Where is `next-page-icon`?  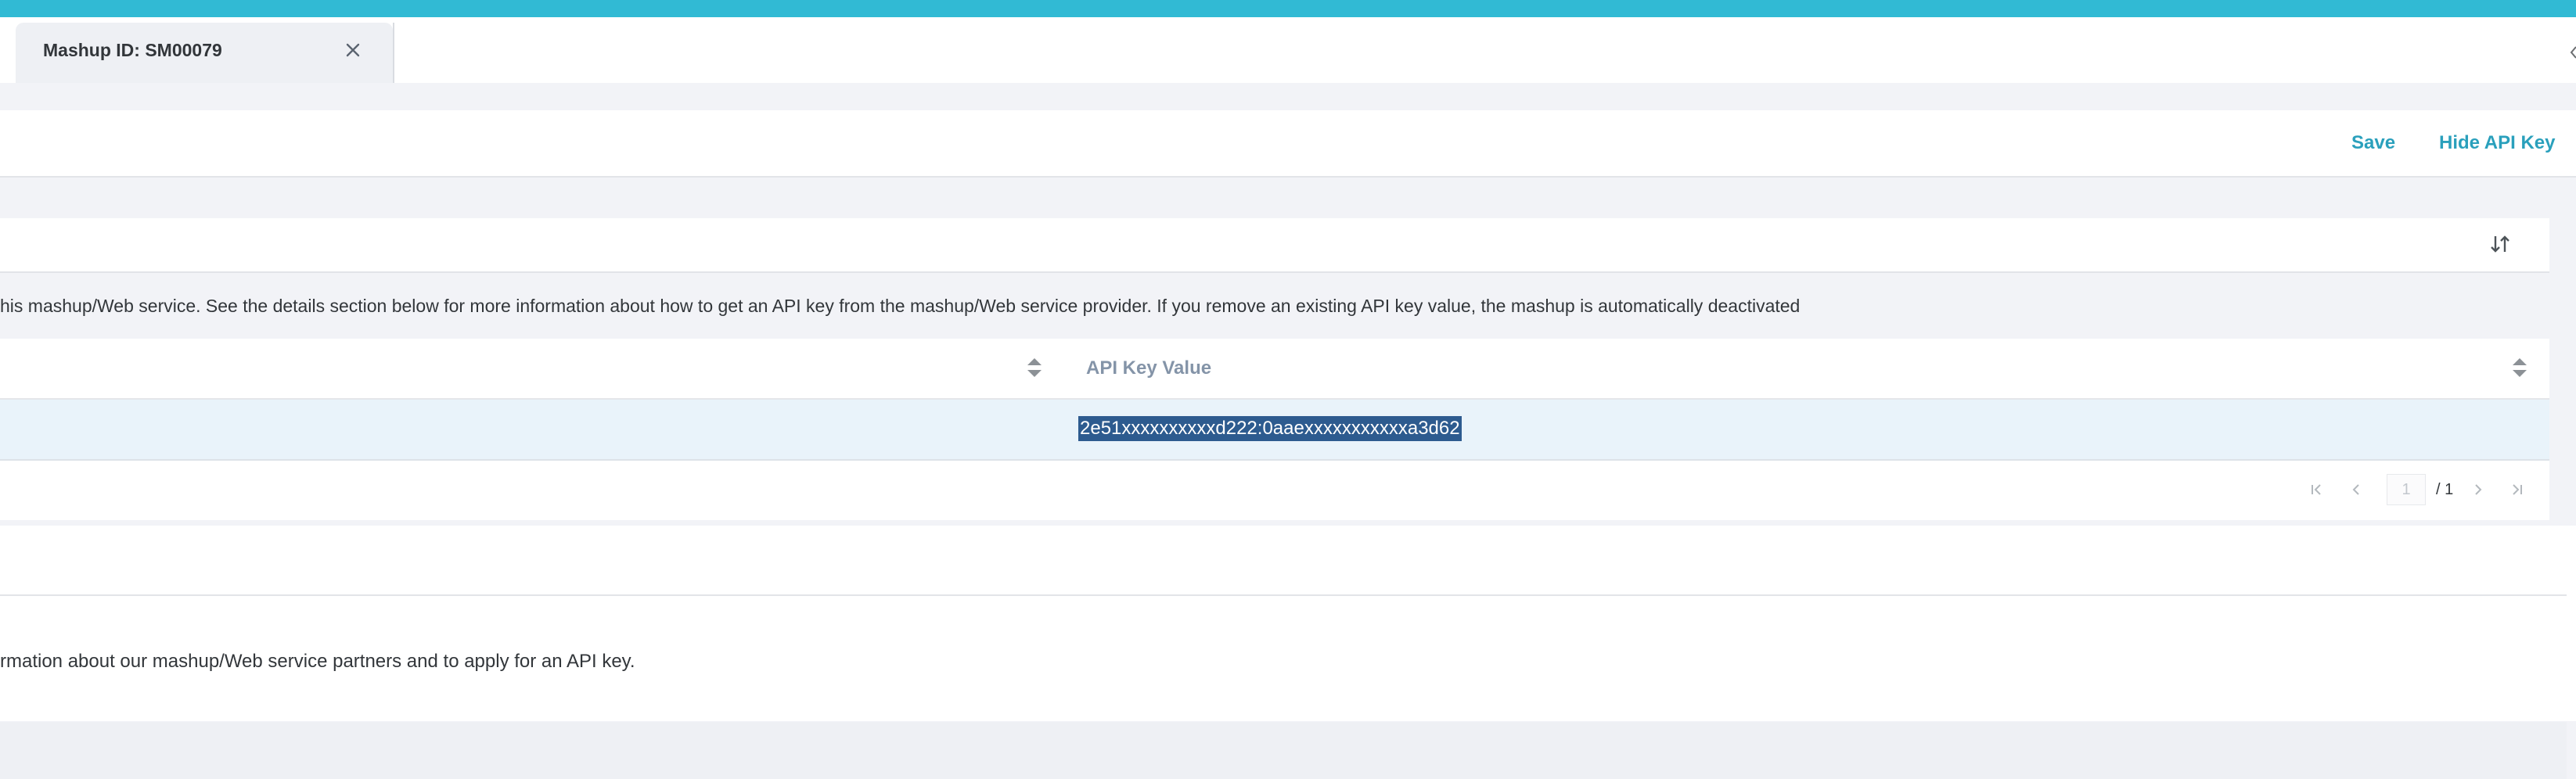
next-page-icon is located at coordinates (2478, 490).